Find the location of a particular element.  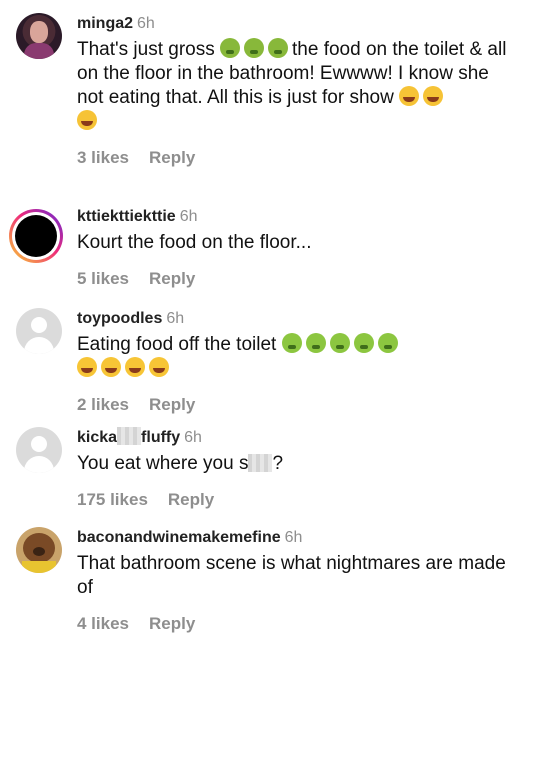

comment-meta: 5 likes Reply is located at coordinates (297, 279).